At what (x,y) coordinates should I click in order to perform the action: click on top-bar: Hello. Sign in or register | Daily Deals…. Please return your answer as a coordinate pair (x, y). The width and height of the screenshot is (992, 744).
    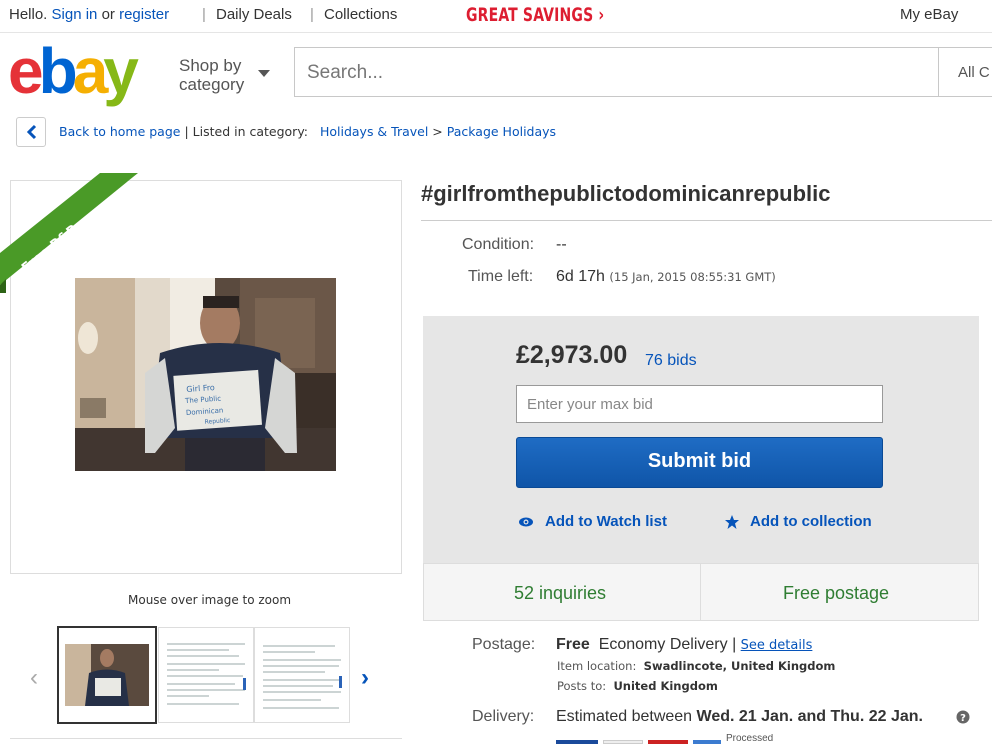
    Looking at the image, I should click on (496, 16).